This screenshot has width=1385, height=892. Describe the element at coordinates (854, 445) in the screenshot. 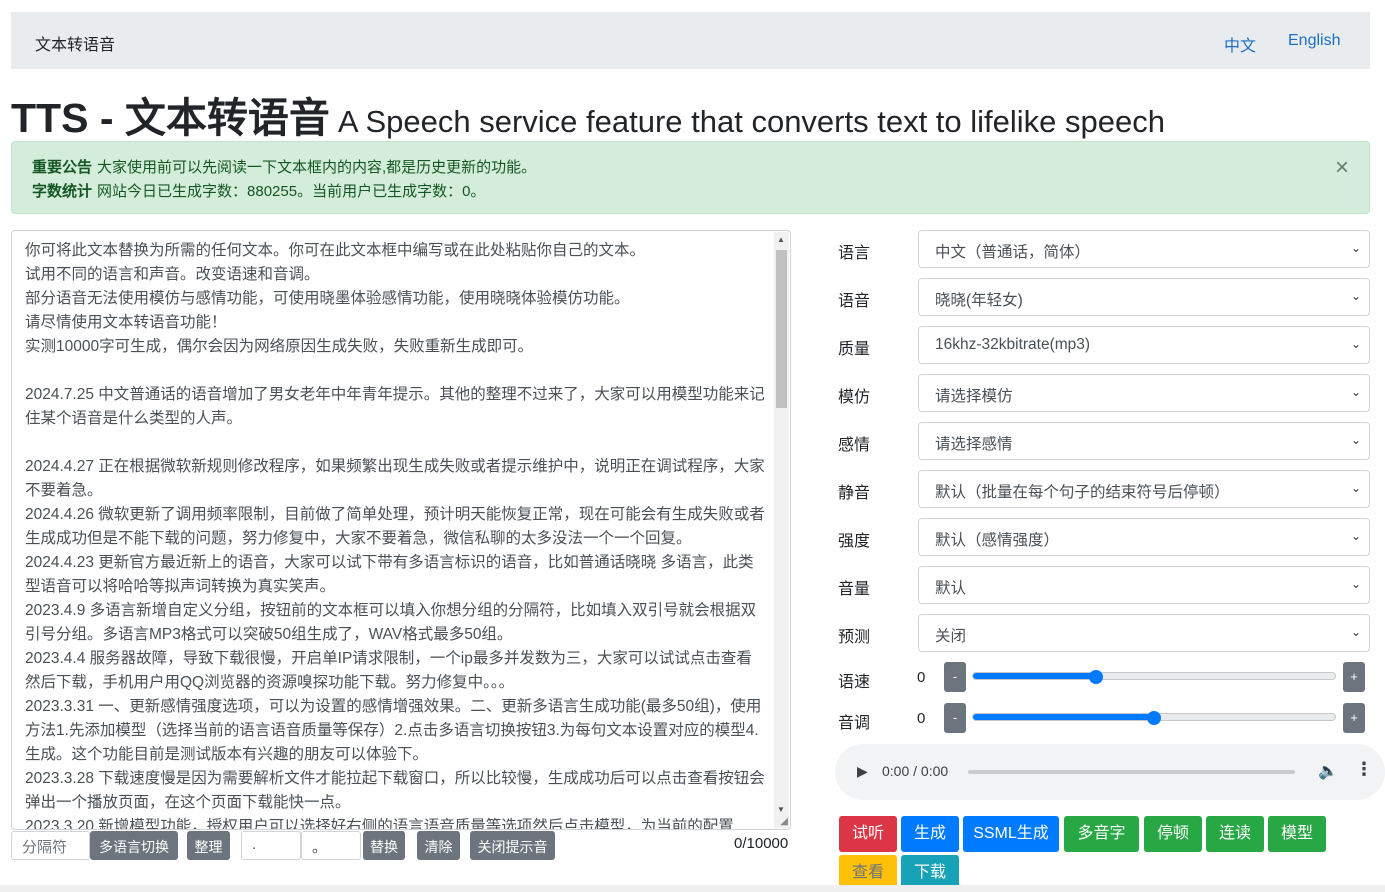

I see `emotion-label: 感情` at that location.